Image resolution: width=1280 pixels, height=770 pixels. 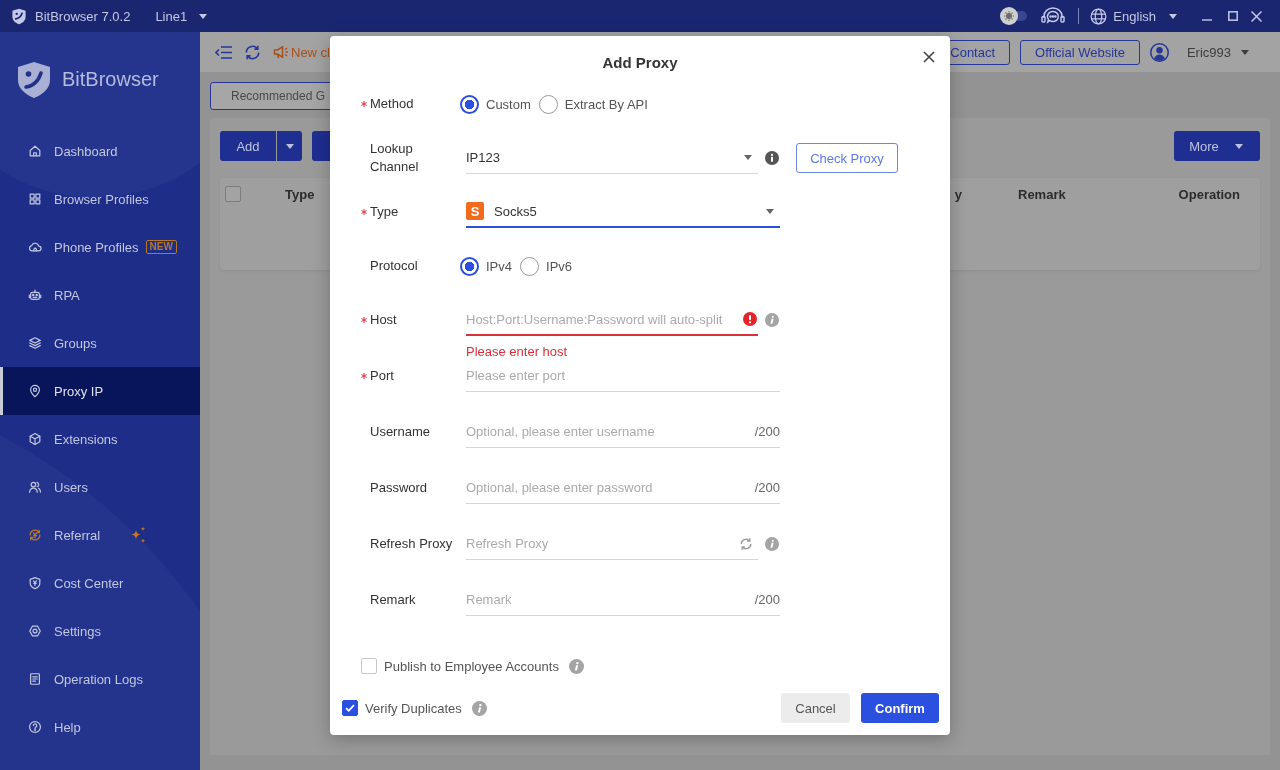 What do you see at coordinates (100, 151) in the screenshot?
I see `sidebar-item: Dashboard` at bounding box center [100, 151].